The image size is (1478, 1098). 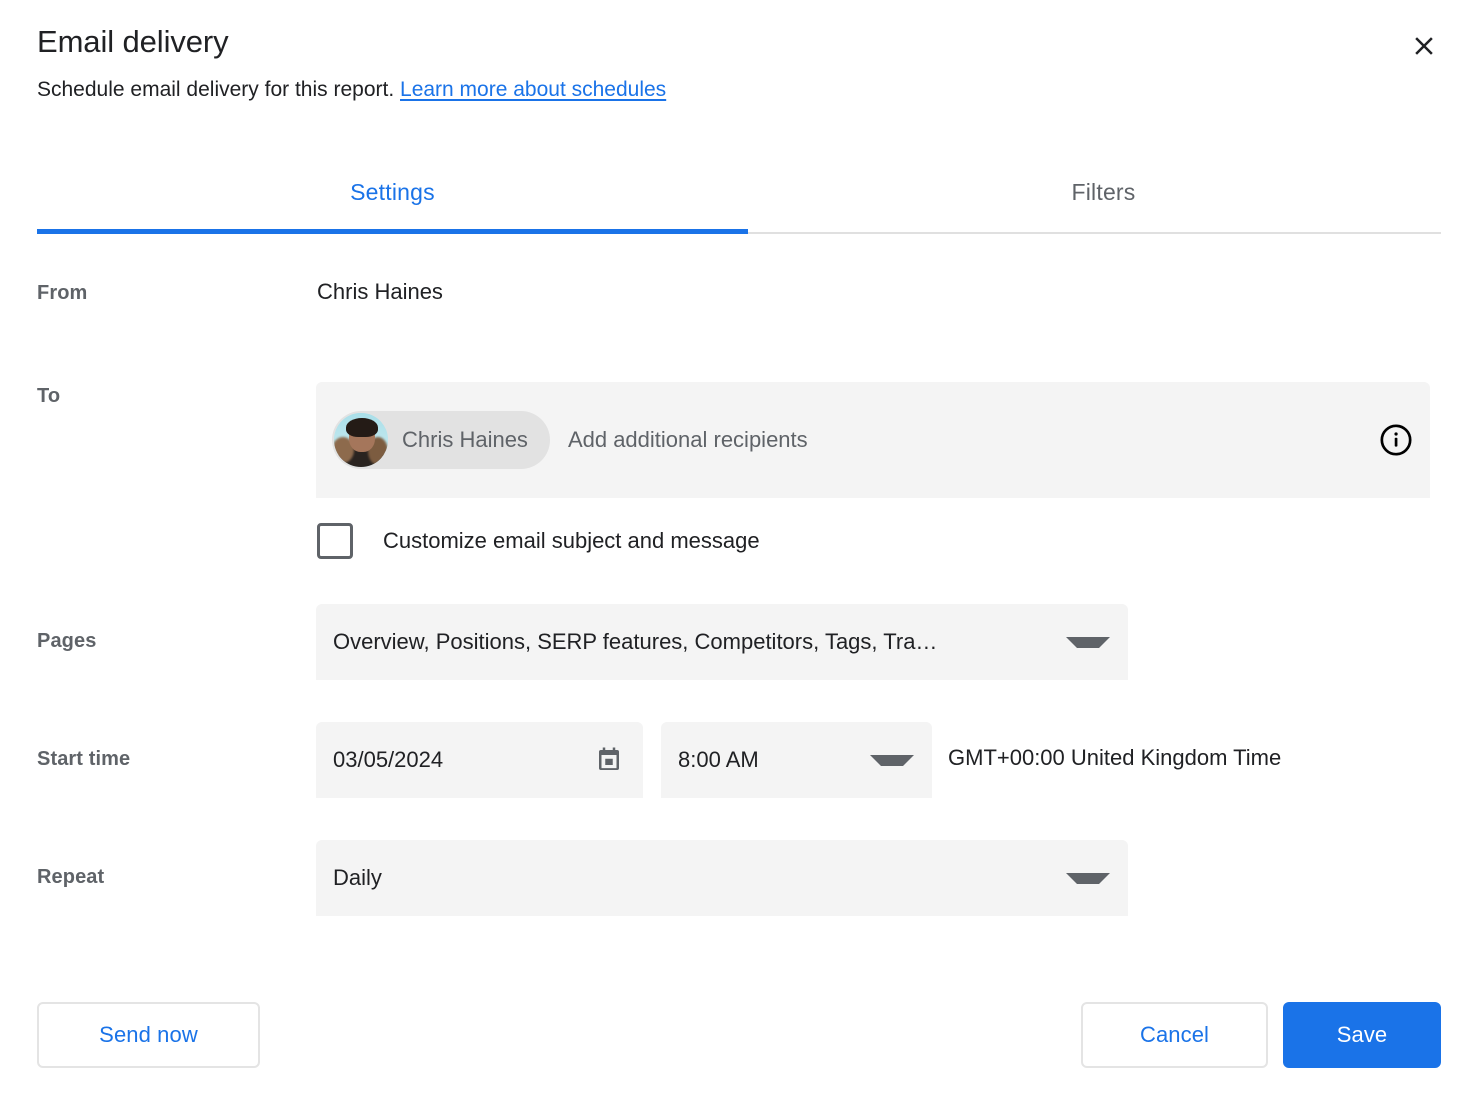 What do you see at coordinates (796, 760) in the screenshot?
I see `start-time-select: 8:00 AM` at bounding box center [796, 760].